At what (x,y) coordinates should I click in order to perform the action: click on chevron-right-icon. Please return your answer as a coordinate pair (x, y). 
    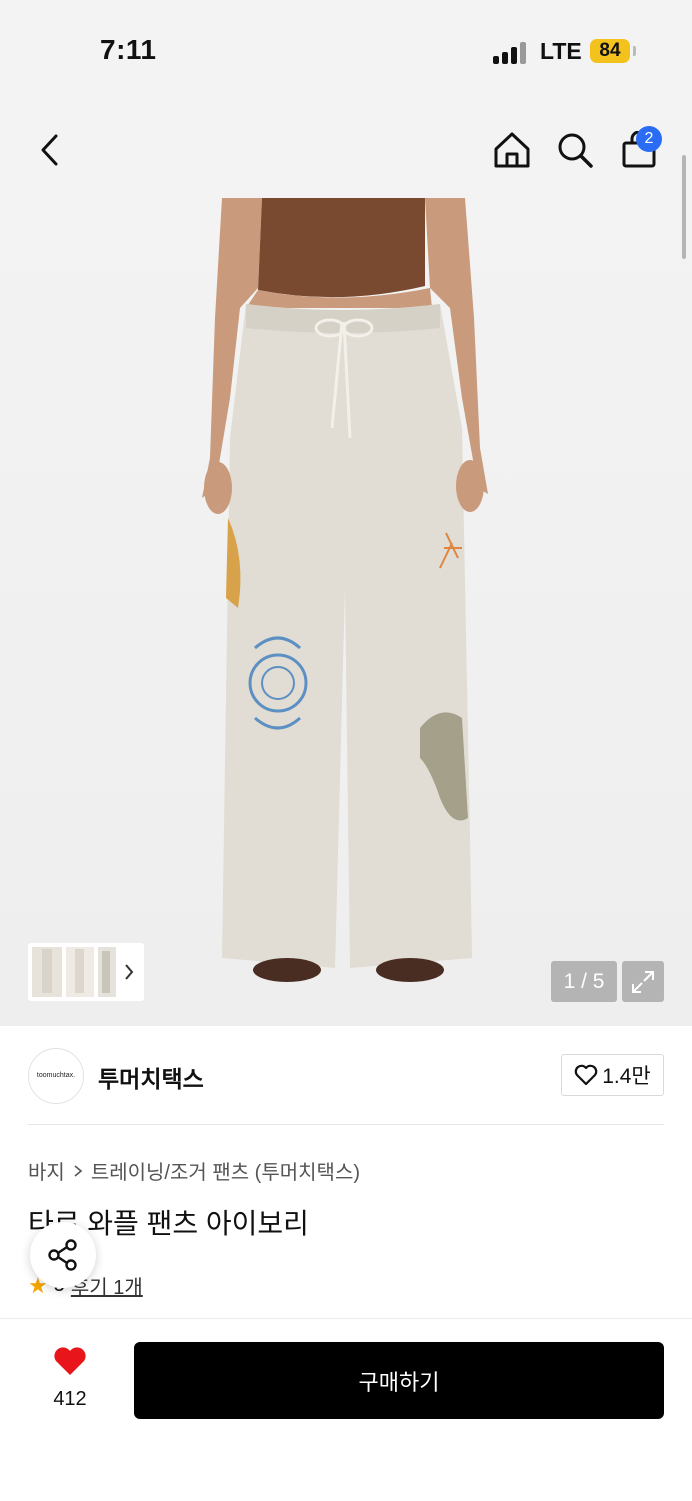
    Looking at the image, I should click on (78, 1170).